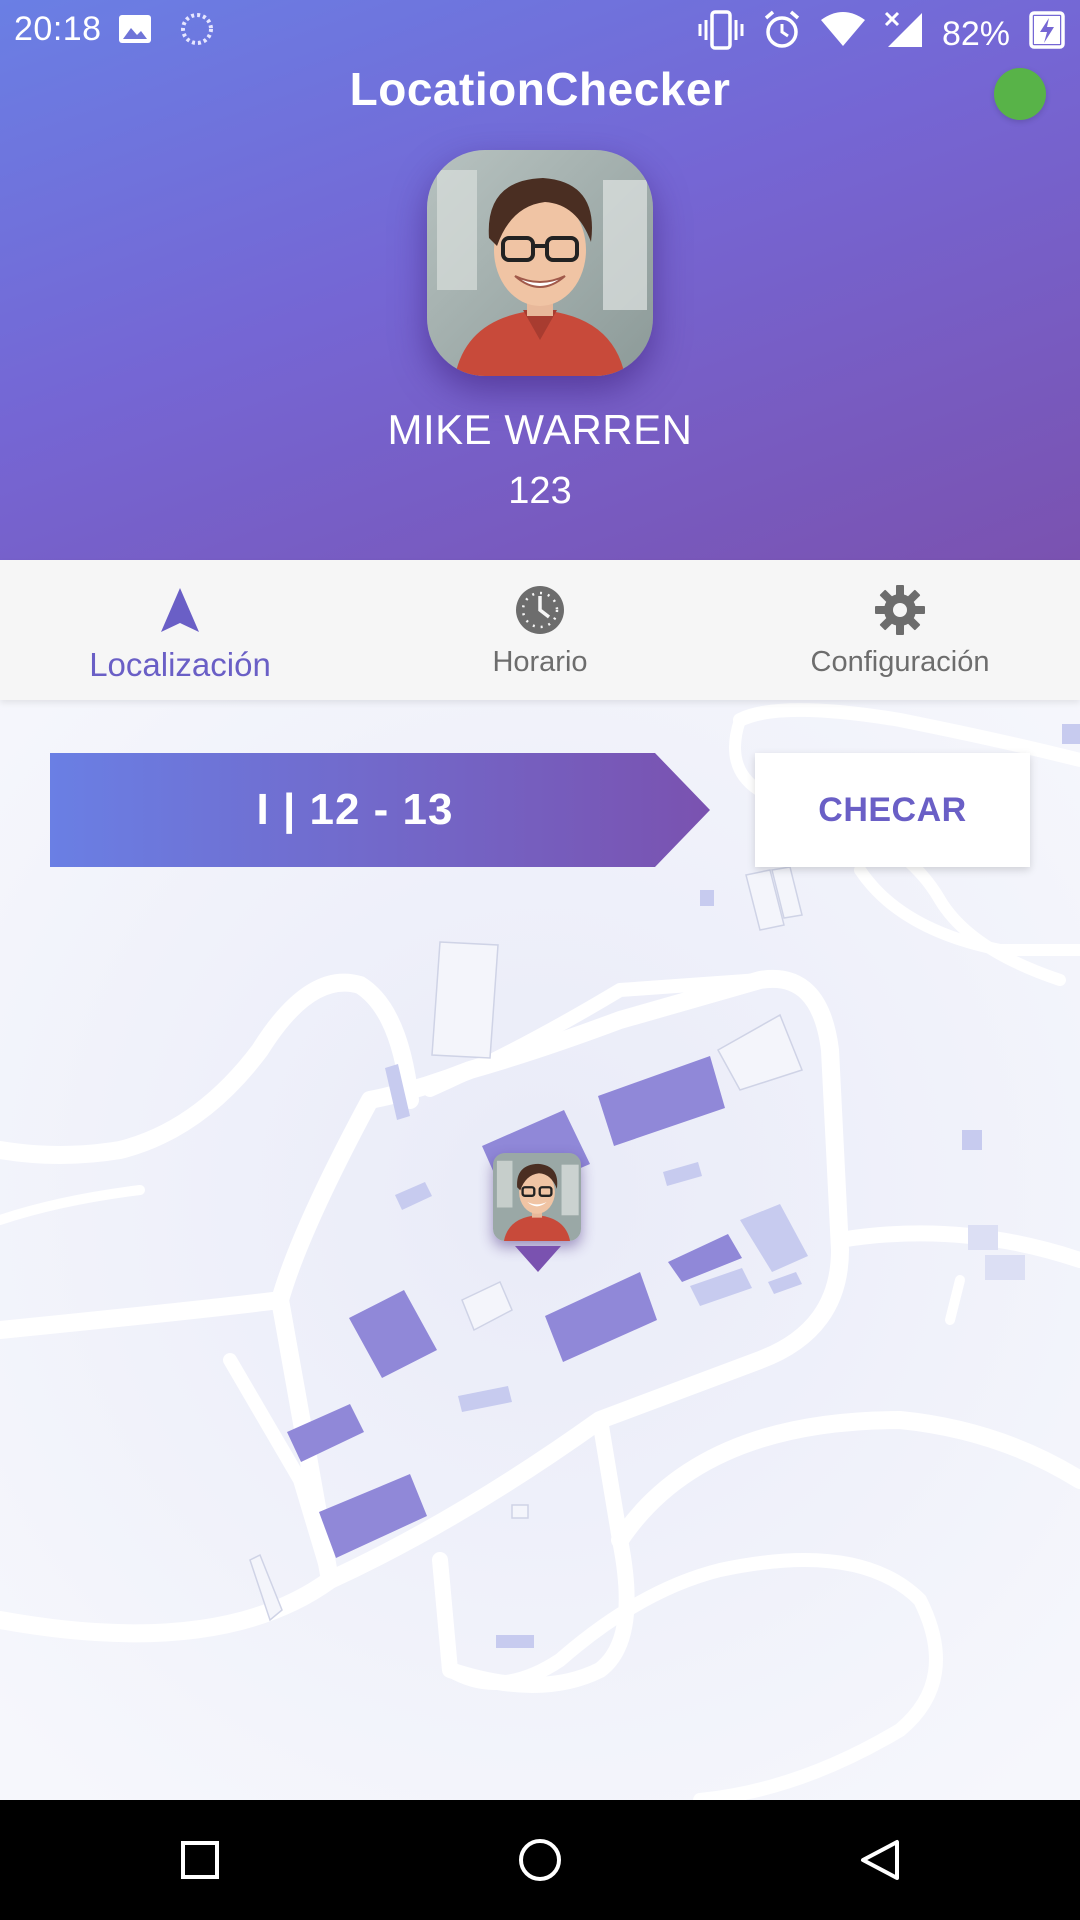  I want to click on app-title: LocationChecker, so click(540, 89).